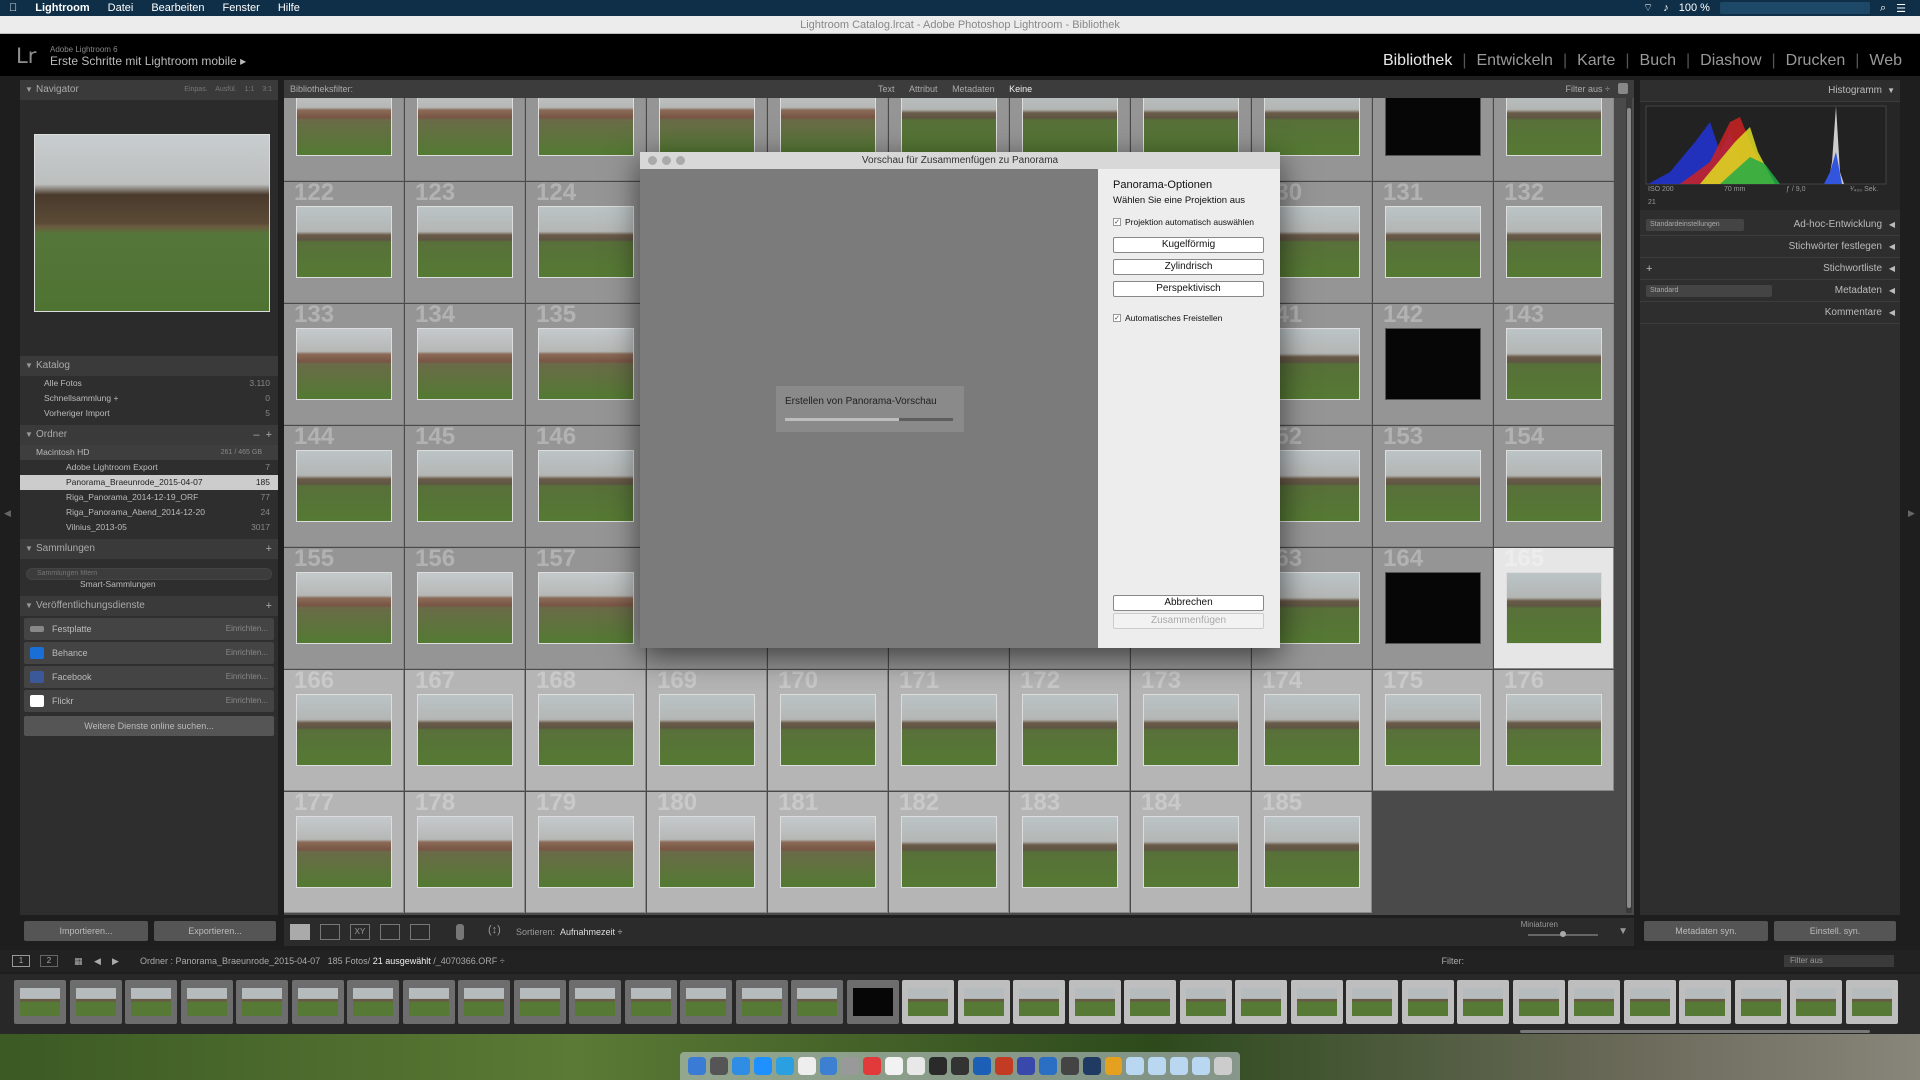 The image size is (1920, 1080). What do you see at coordinates (586, 608) in the screenshot?
I see `grid-cell: 157` at bounding box center [586, 608].